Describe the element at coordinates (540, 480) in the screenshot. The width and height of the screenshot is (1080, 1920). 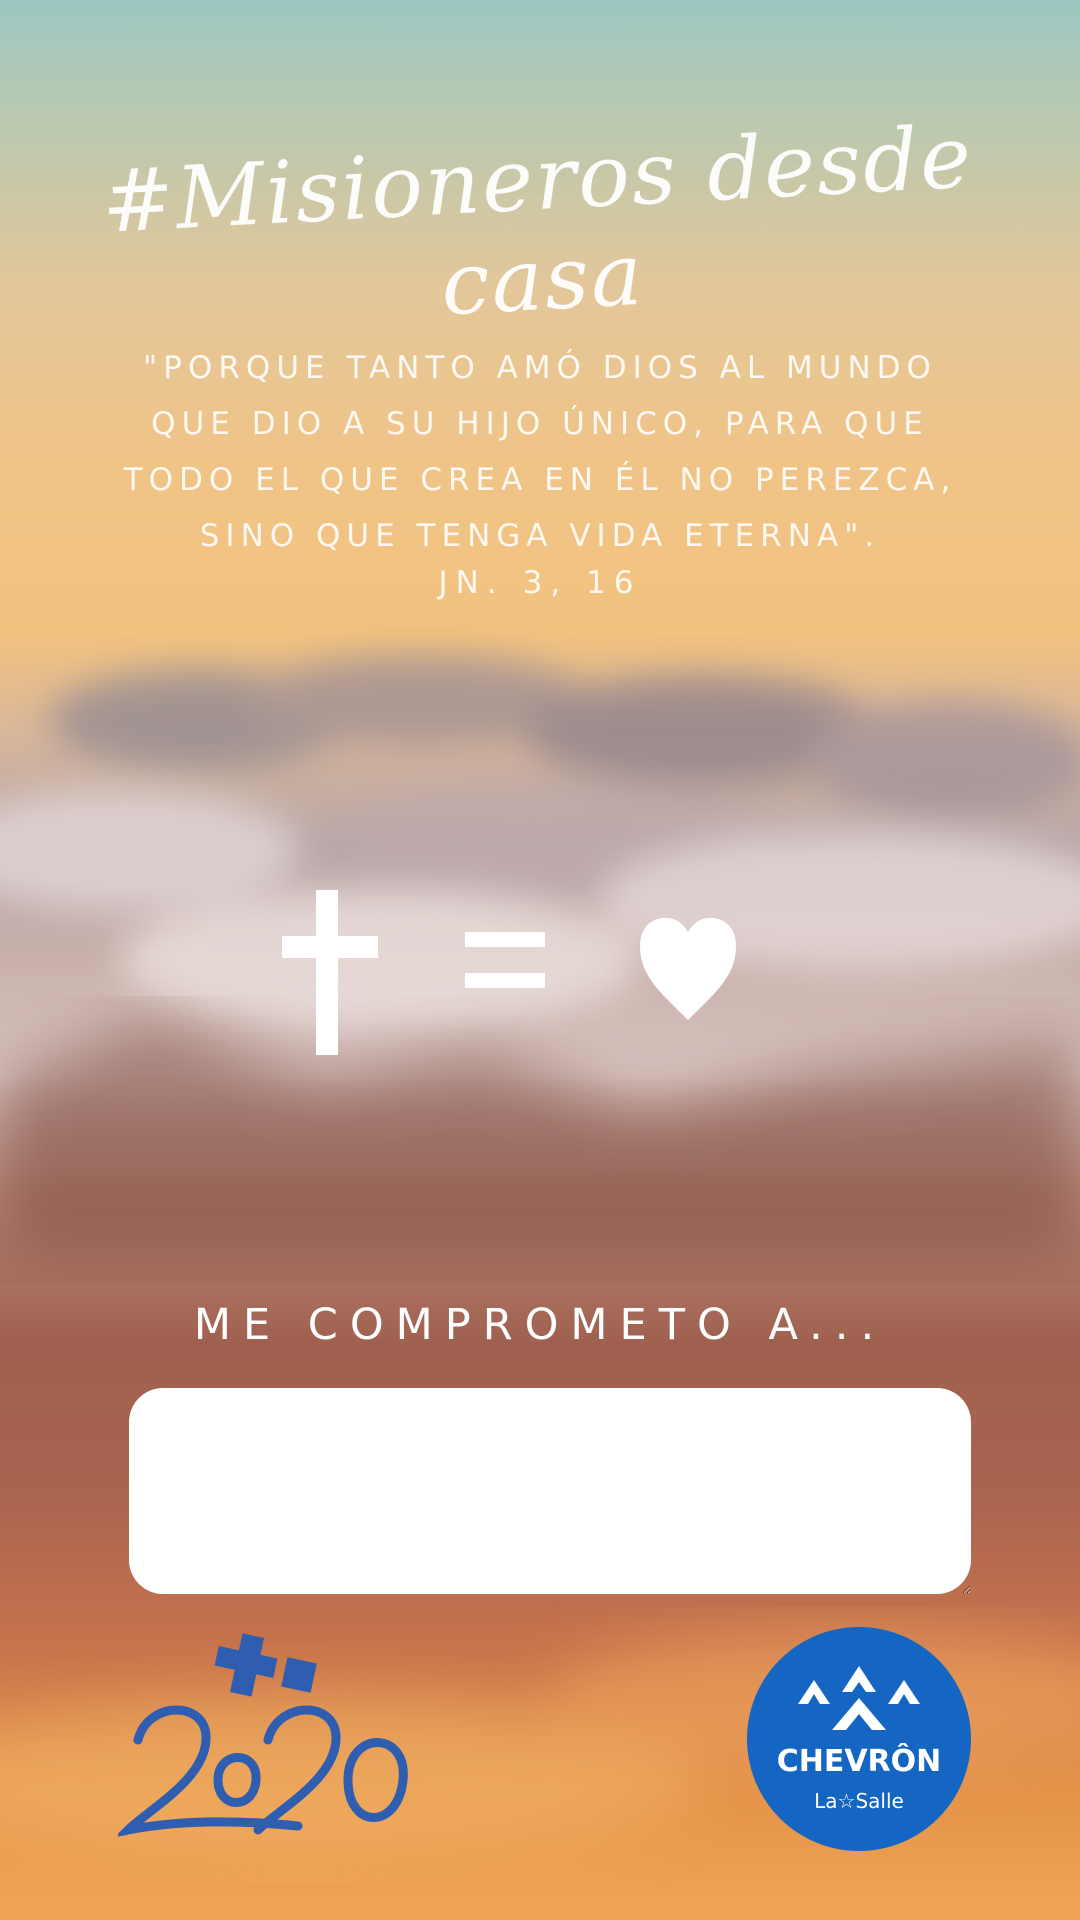
I see `verse-line: TODO EL QUE CREA EN ÉL NO PEREZCA,` at that location.